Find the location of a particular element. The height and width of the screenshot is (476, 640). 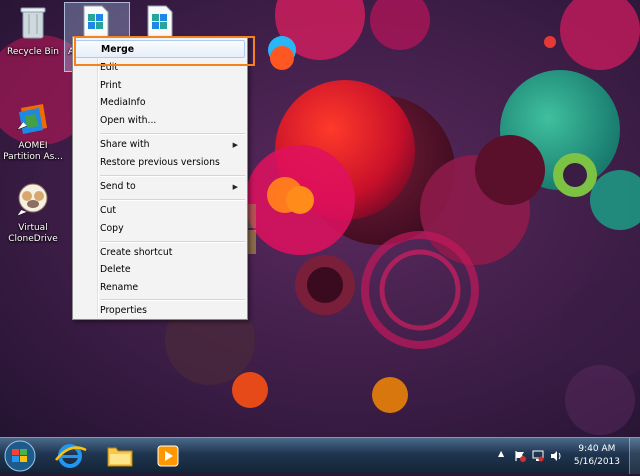

sheep-icon is located at coordinates (32, 200).